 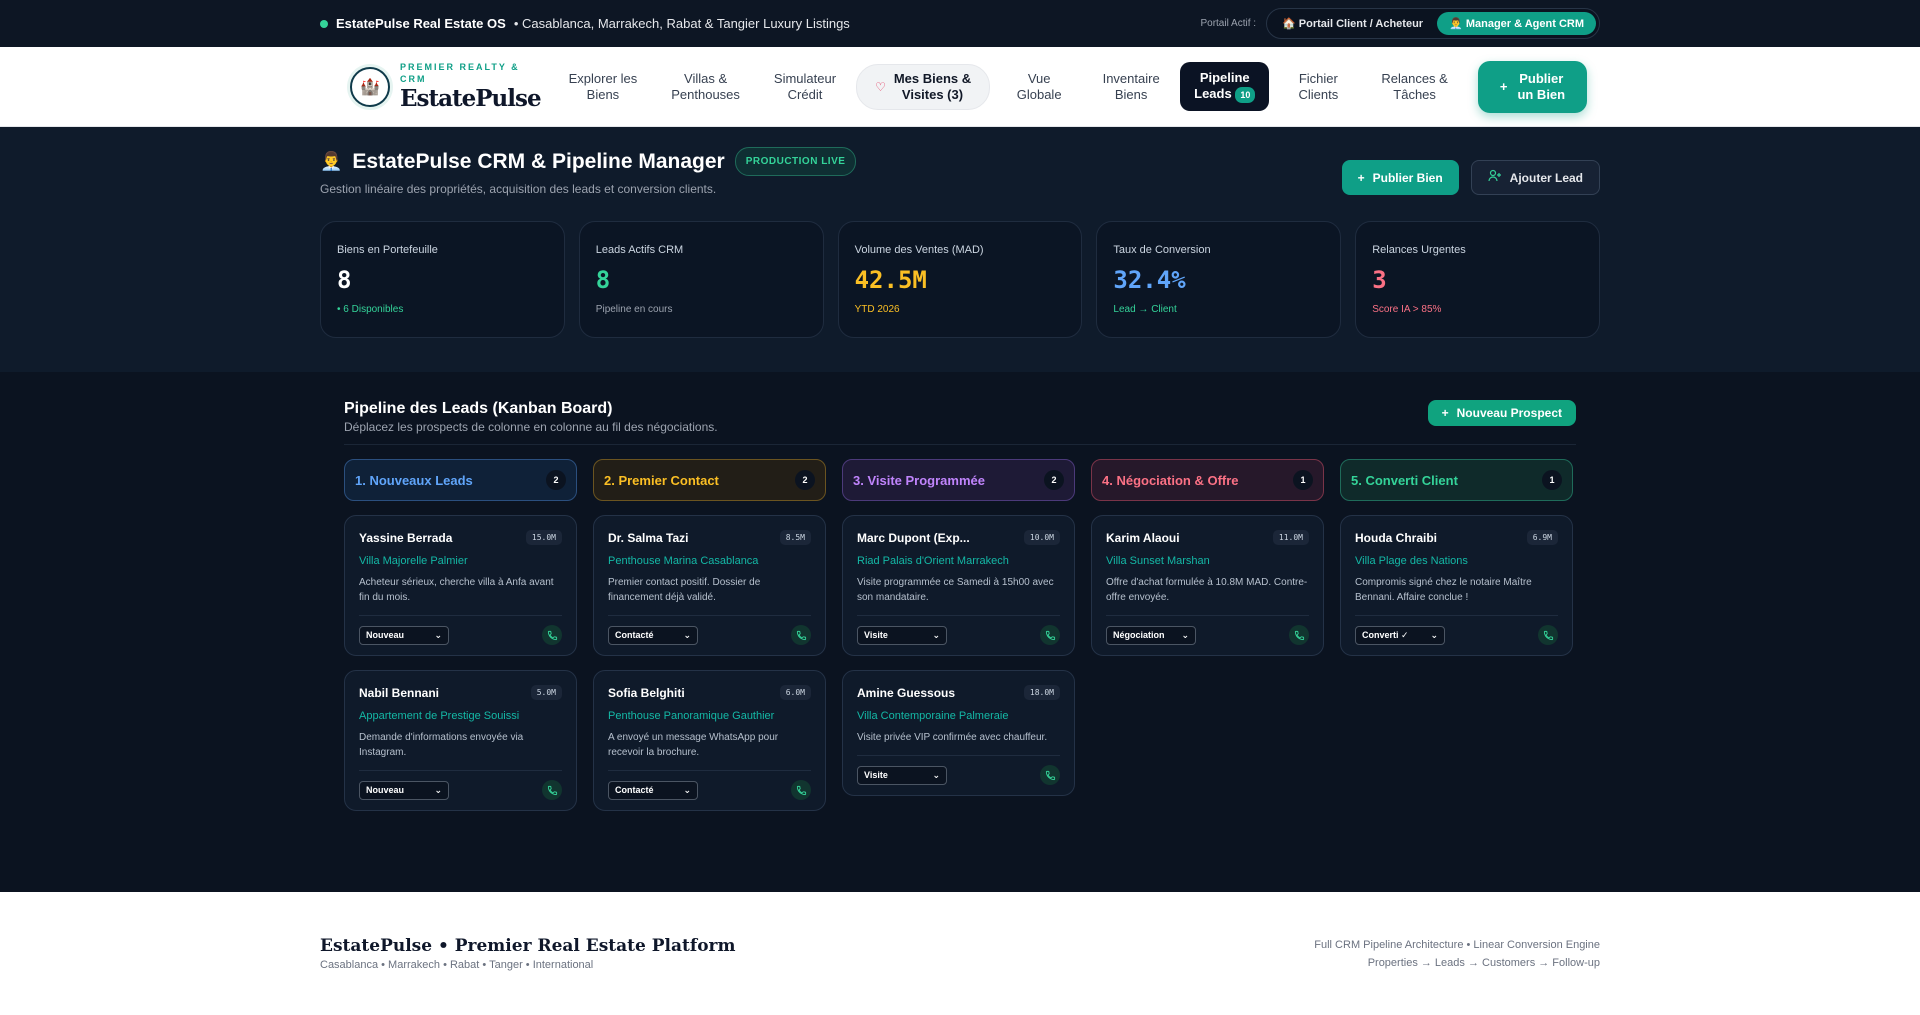 I want to click on brand-subtitle: PREMIER REALTY & CRM, so click(x=460, y=73).